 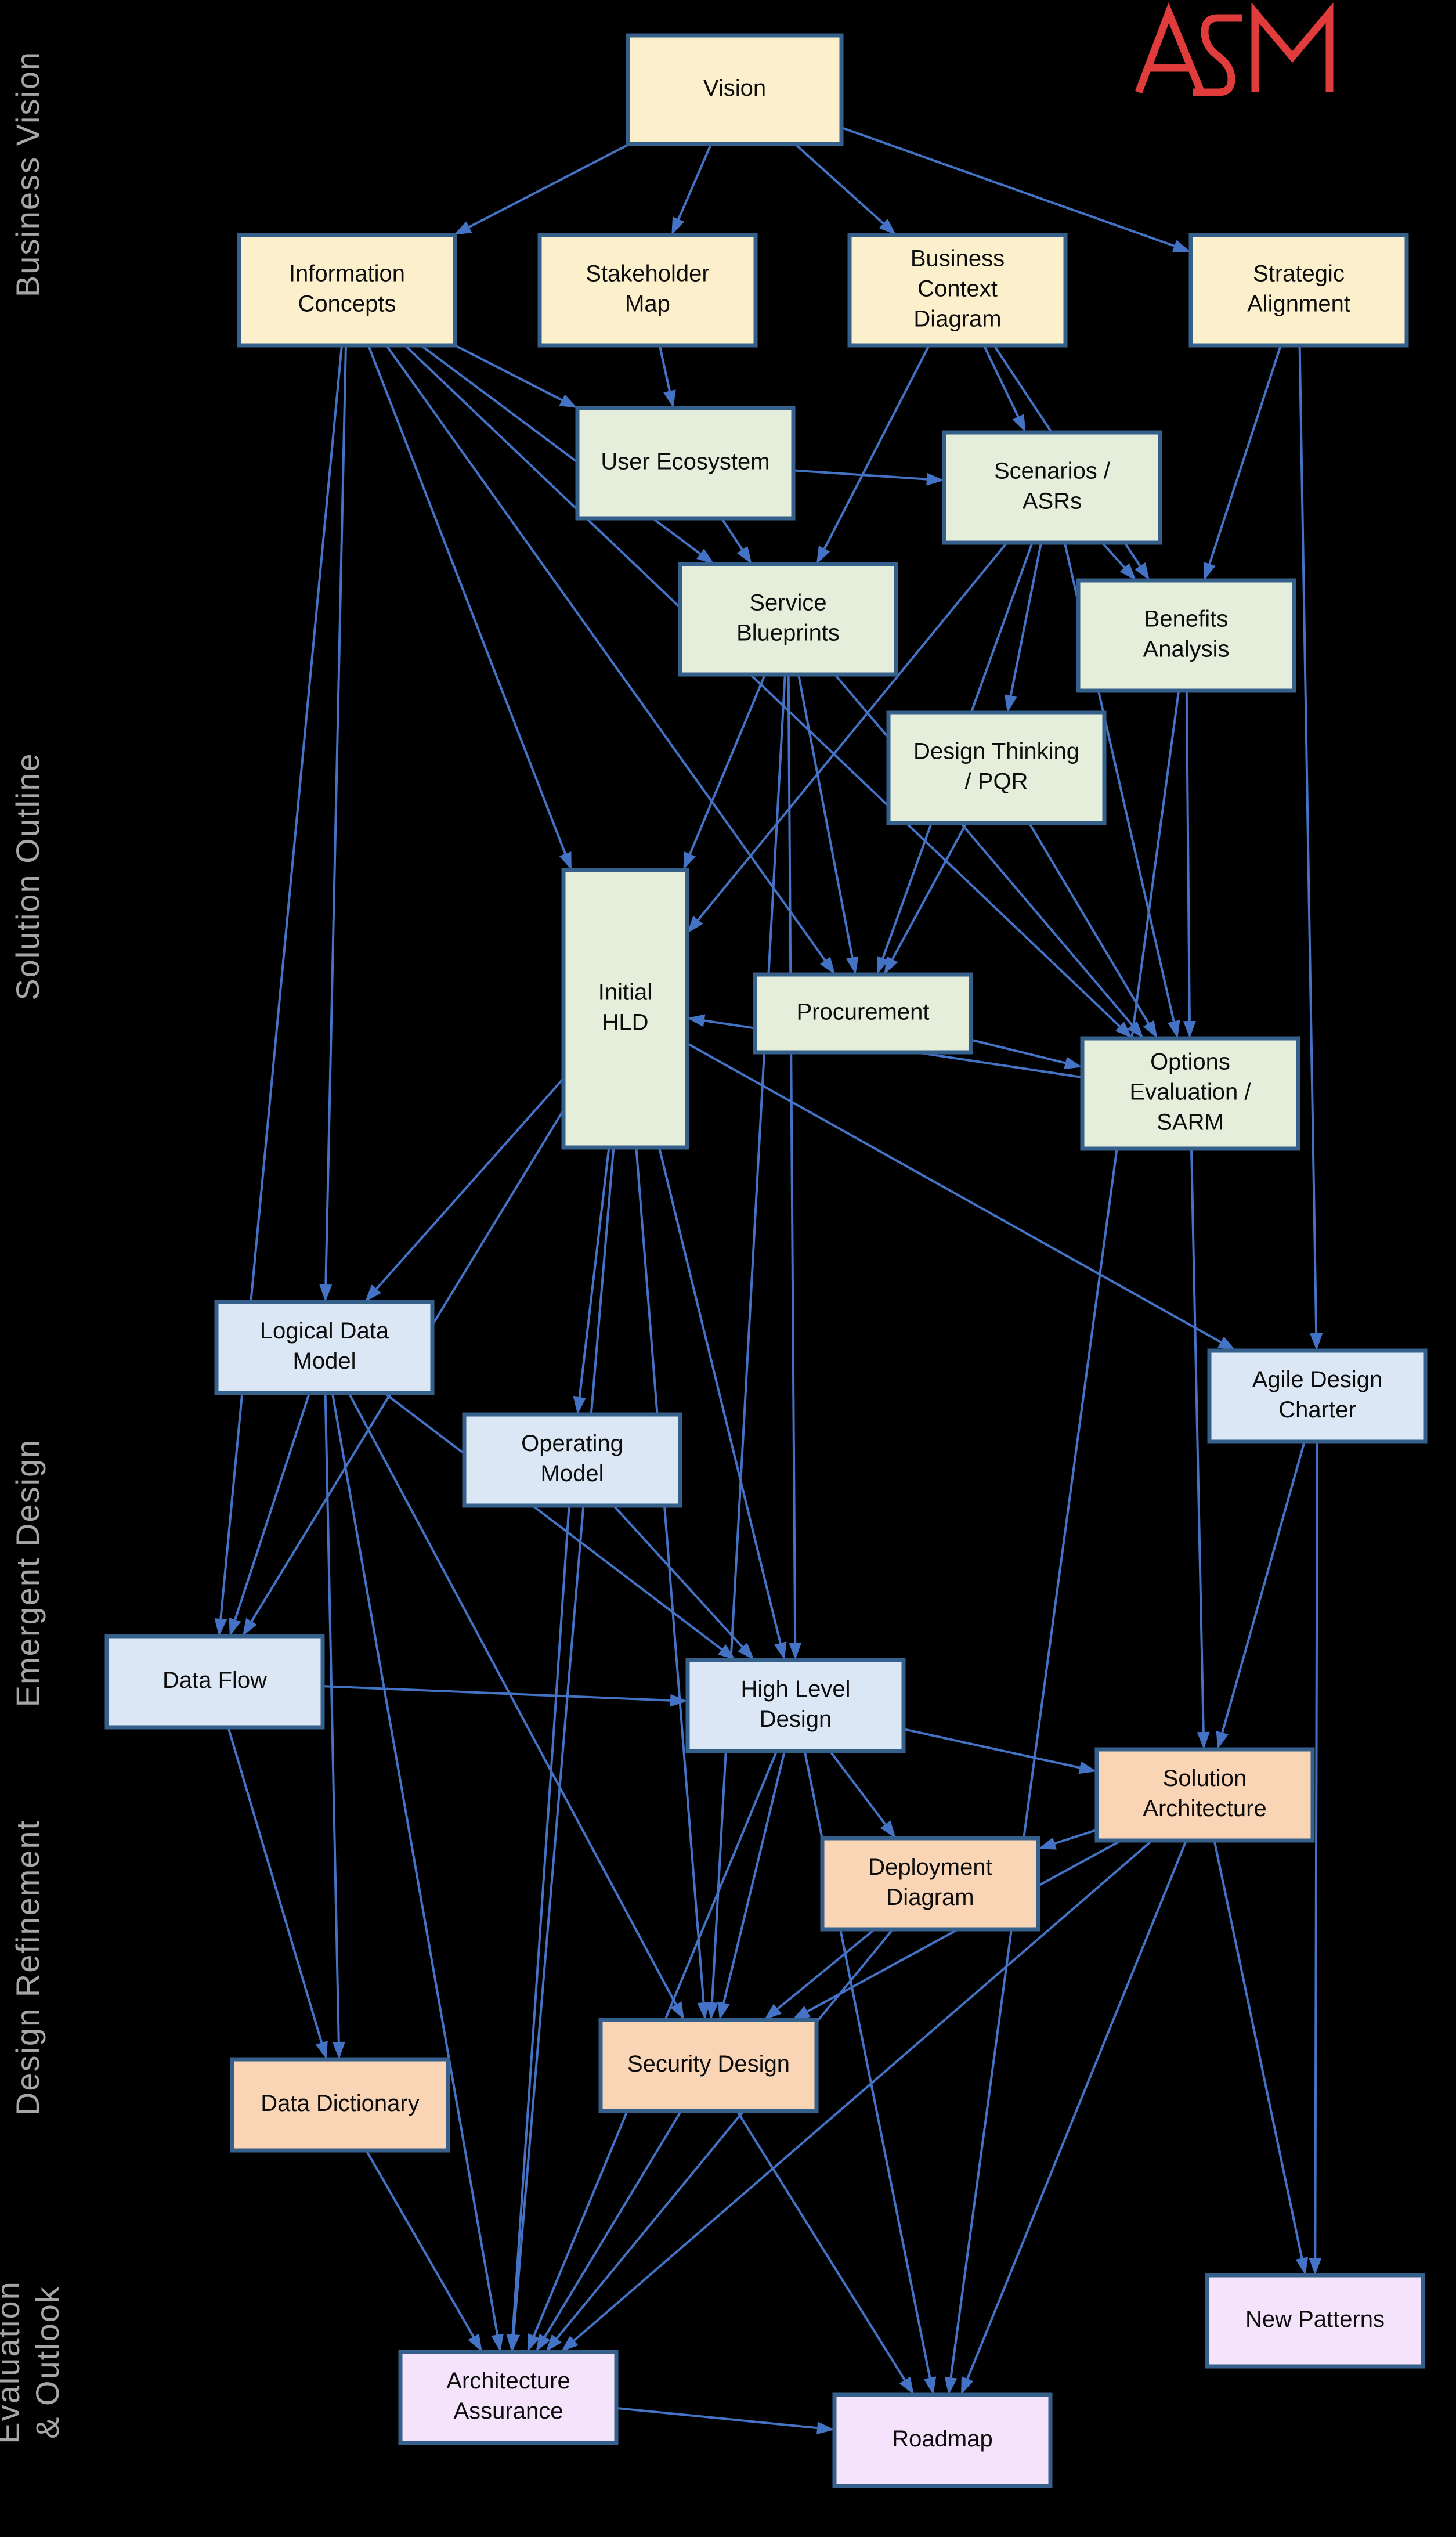 What do you see at coordinates (796, 1719) in the screenshot?
I see `node-label-high-level-design: Design` at bounding box center [796, 1719].